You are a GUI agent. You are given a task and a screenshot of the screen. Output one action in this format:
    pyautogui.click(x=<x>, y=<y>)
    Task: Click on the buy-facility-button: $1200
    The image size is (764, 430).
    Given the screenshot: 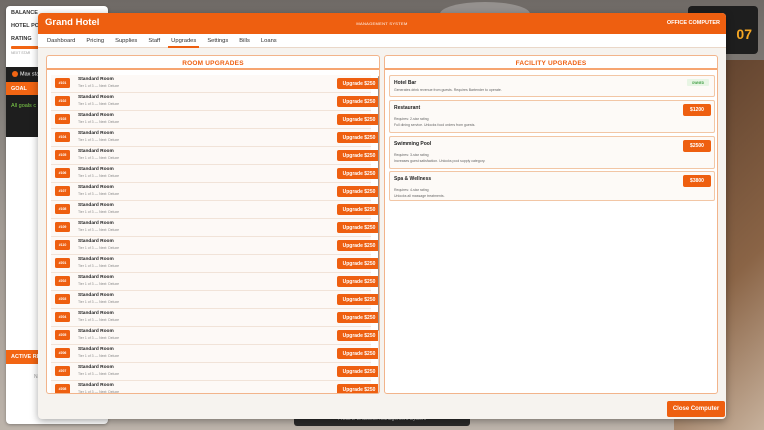 What is the action you would take?
    pyautogui.click(x=697, y=110)
    